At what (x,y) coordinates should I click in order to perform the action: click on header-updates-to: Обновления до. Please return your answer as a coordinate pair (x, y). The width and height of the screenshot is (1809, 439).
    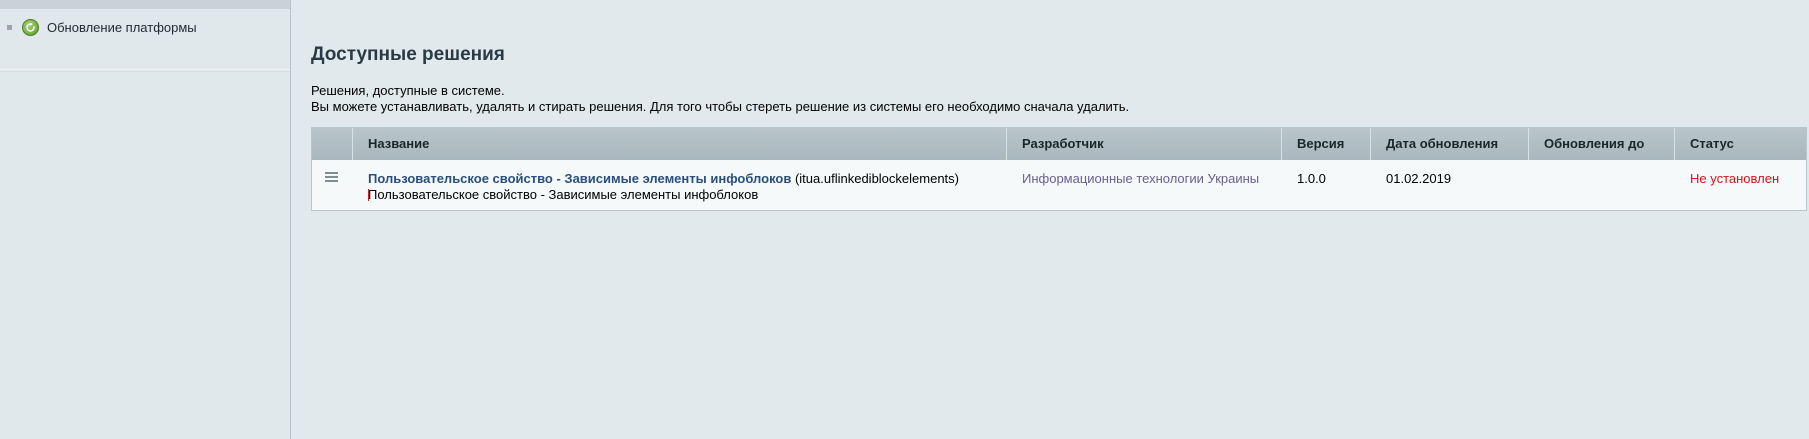
    Looking at the image, I should click on (1602, 144).